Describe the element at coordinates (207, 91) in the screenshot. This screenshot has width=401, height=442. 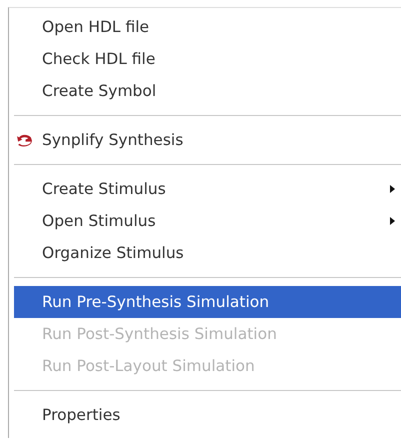
I see `menu-item: Create Symbol` at that location.